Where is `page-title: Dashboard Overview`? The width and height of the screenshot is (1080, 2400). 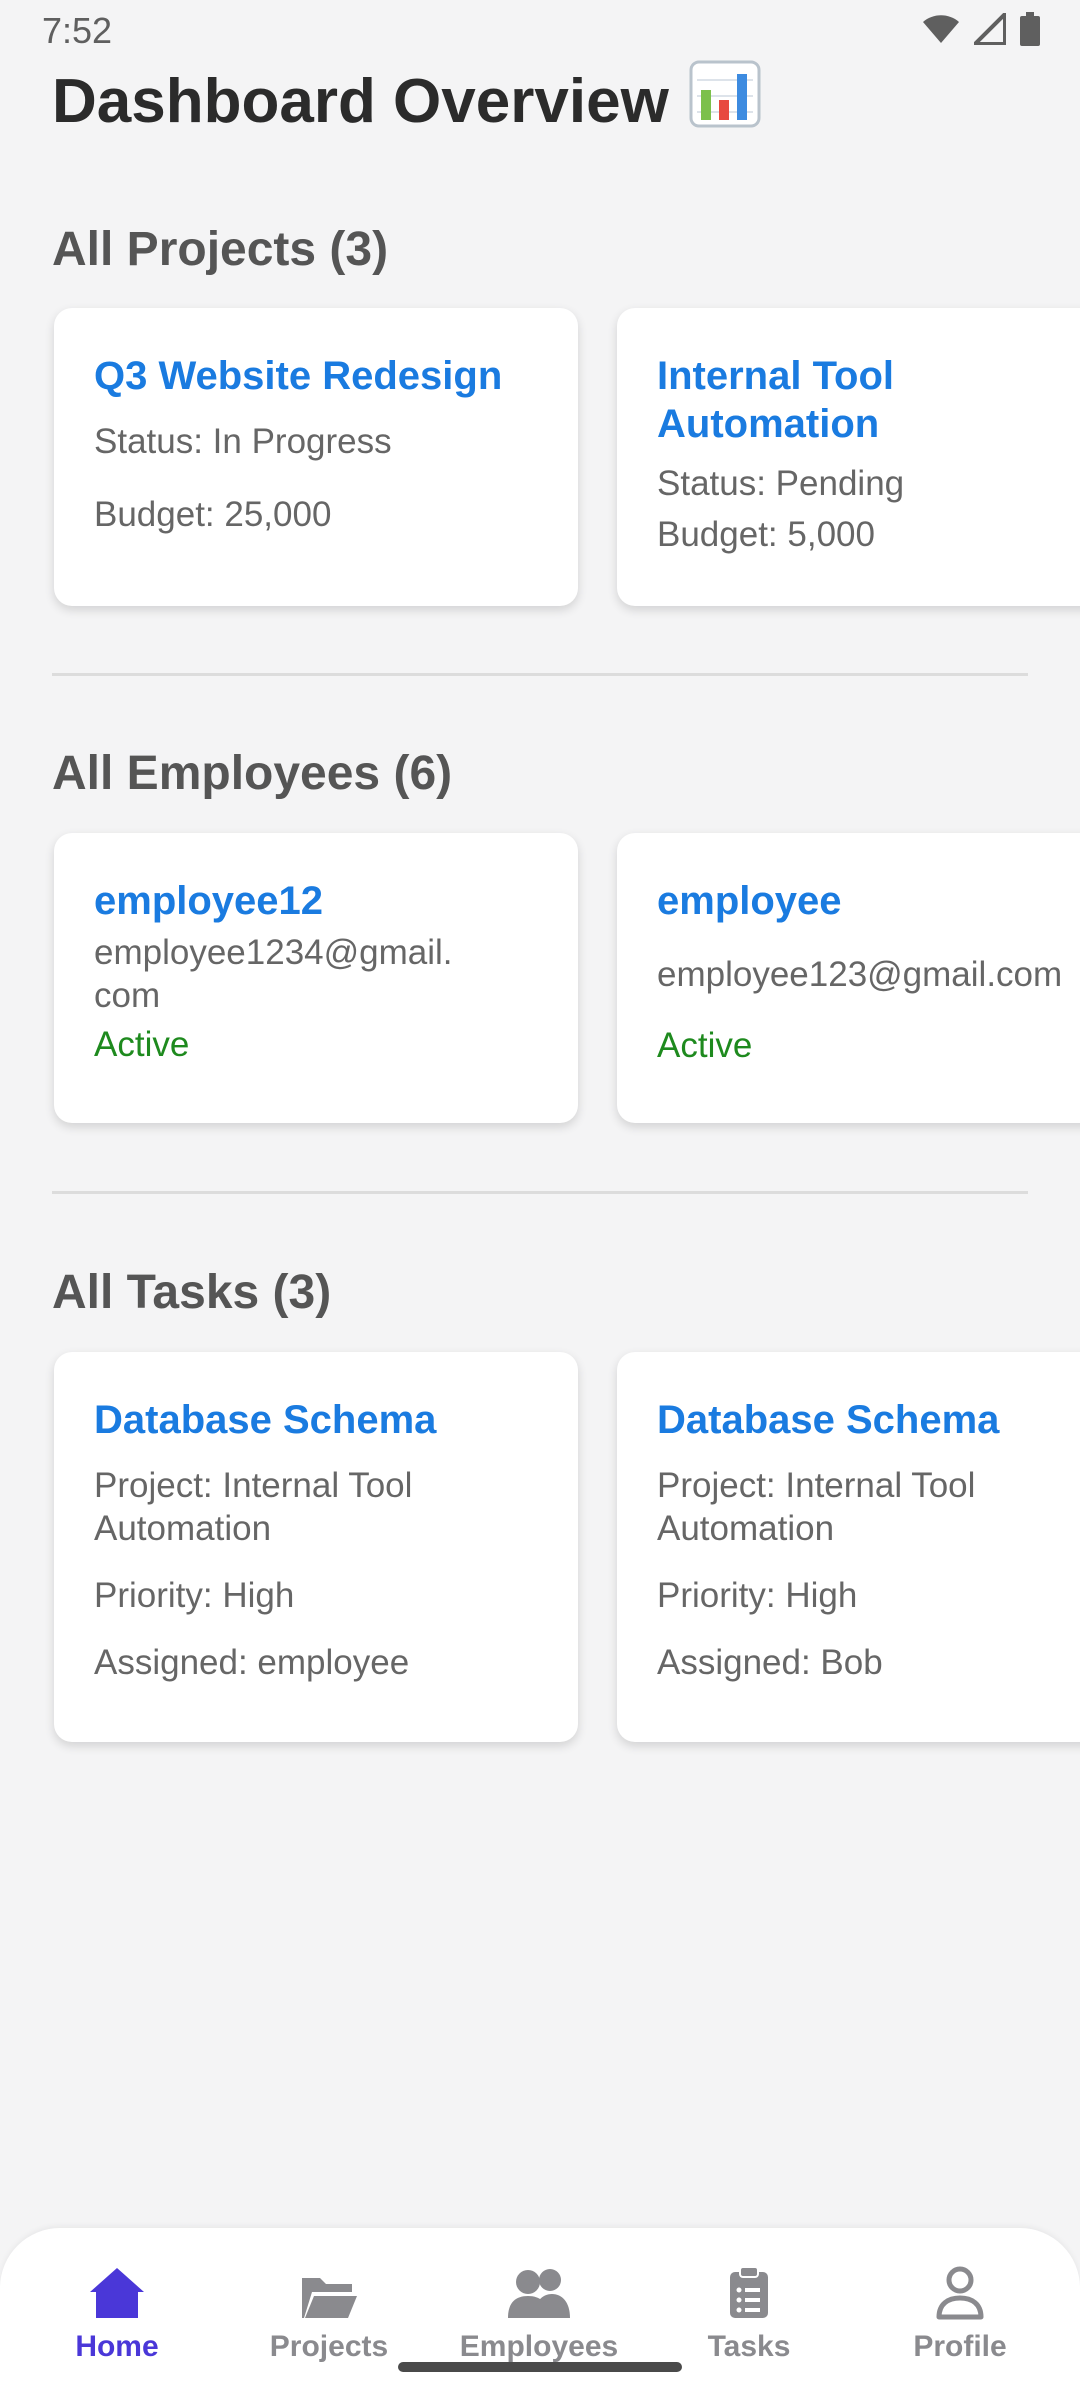
page-title: Dashboard Overview is located at coordinates (406, 101).